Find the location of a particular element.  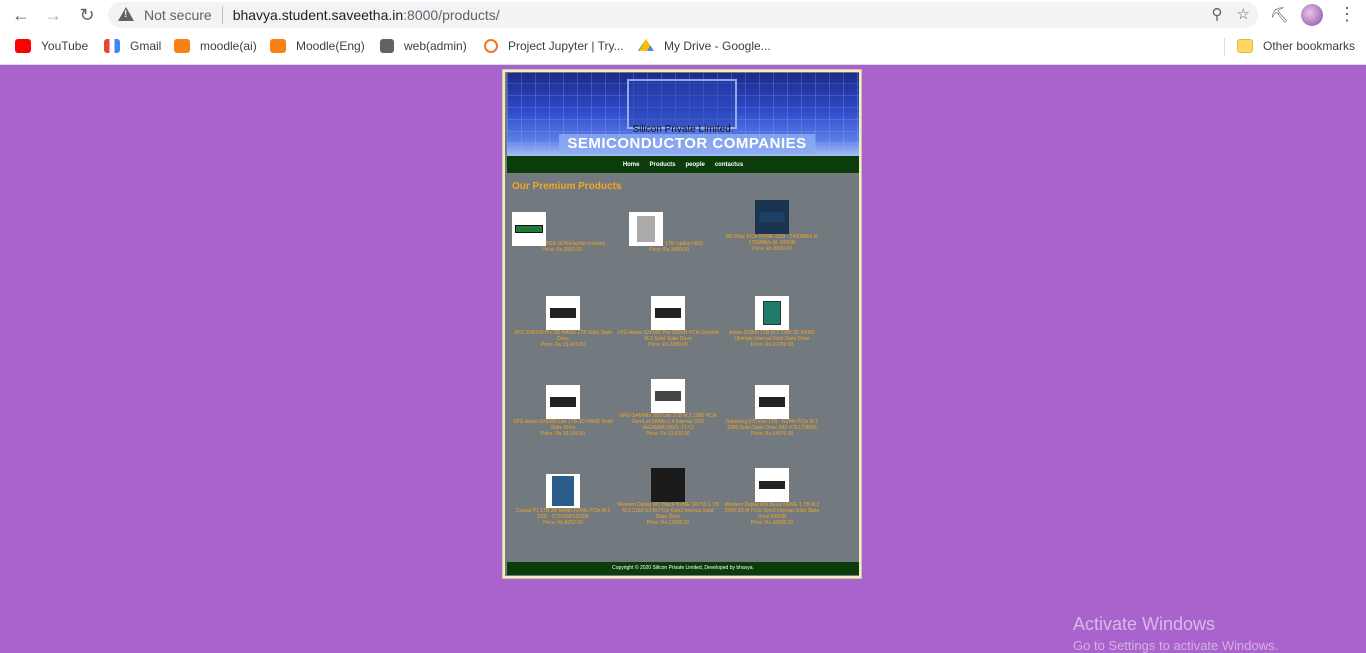

extensions-puzzle-icon: ⛏ is located at coordinates (1279, 15).